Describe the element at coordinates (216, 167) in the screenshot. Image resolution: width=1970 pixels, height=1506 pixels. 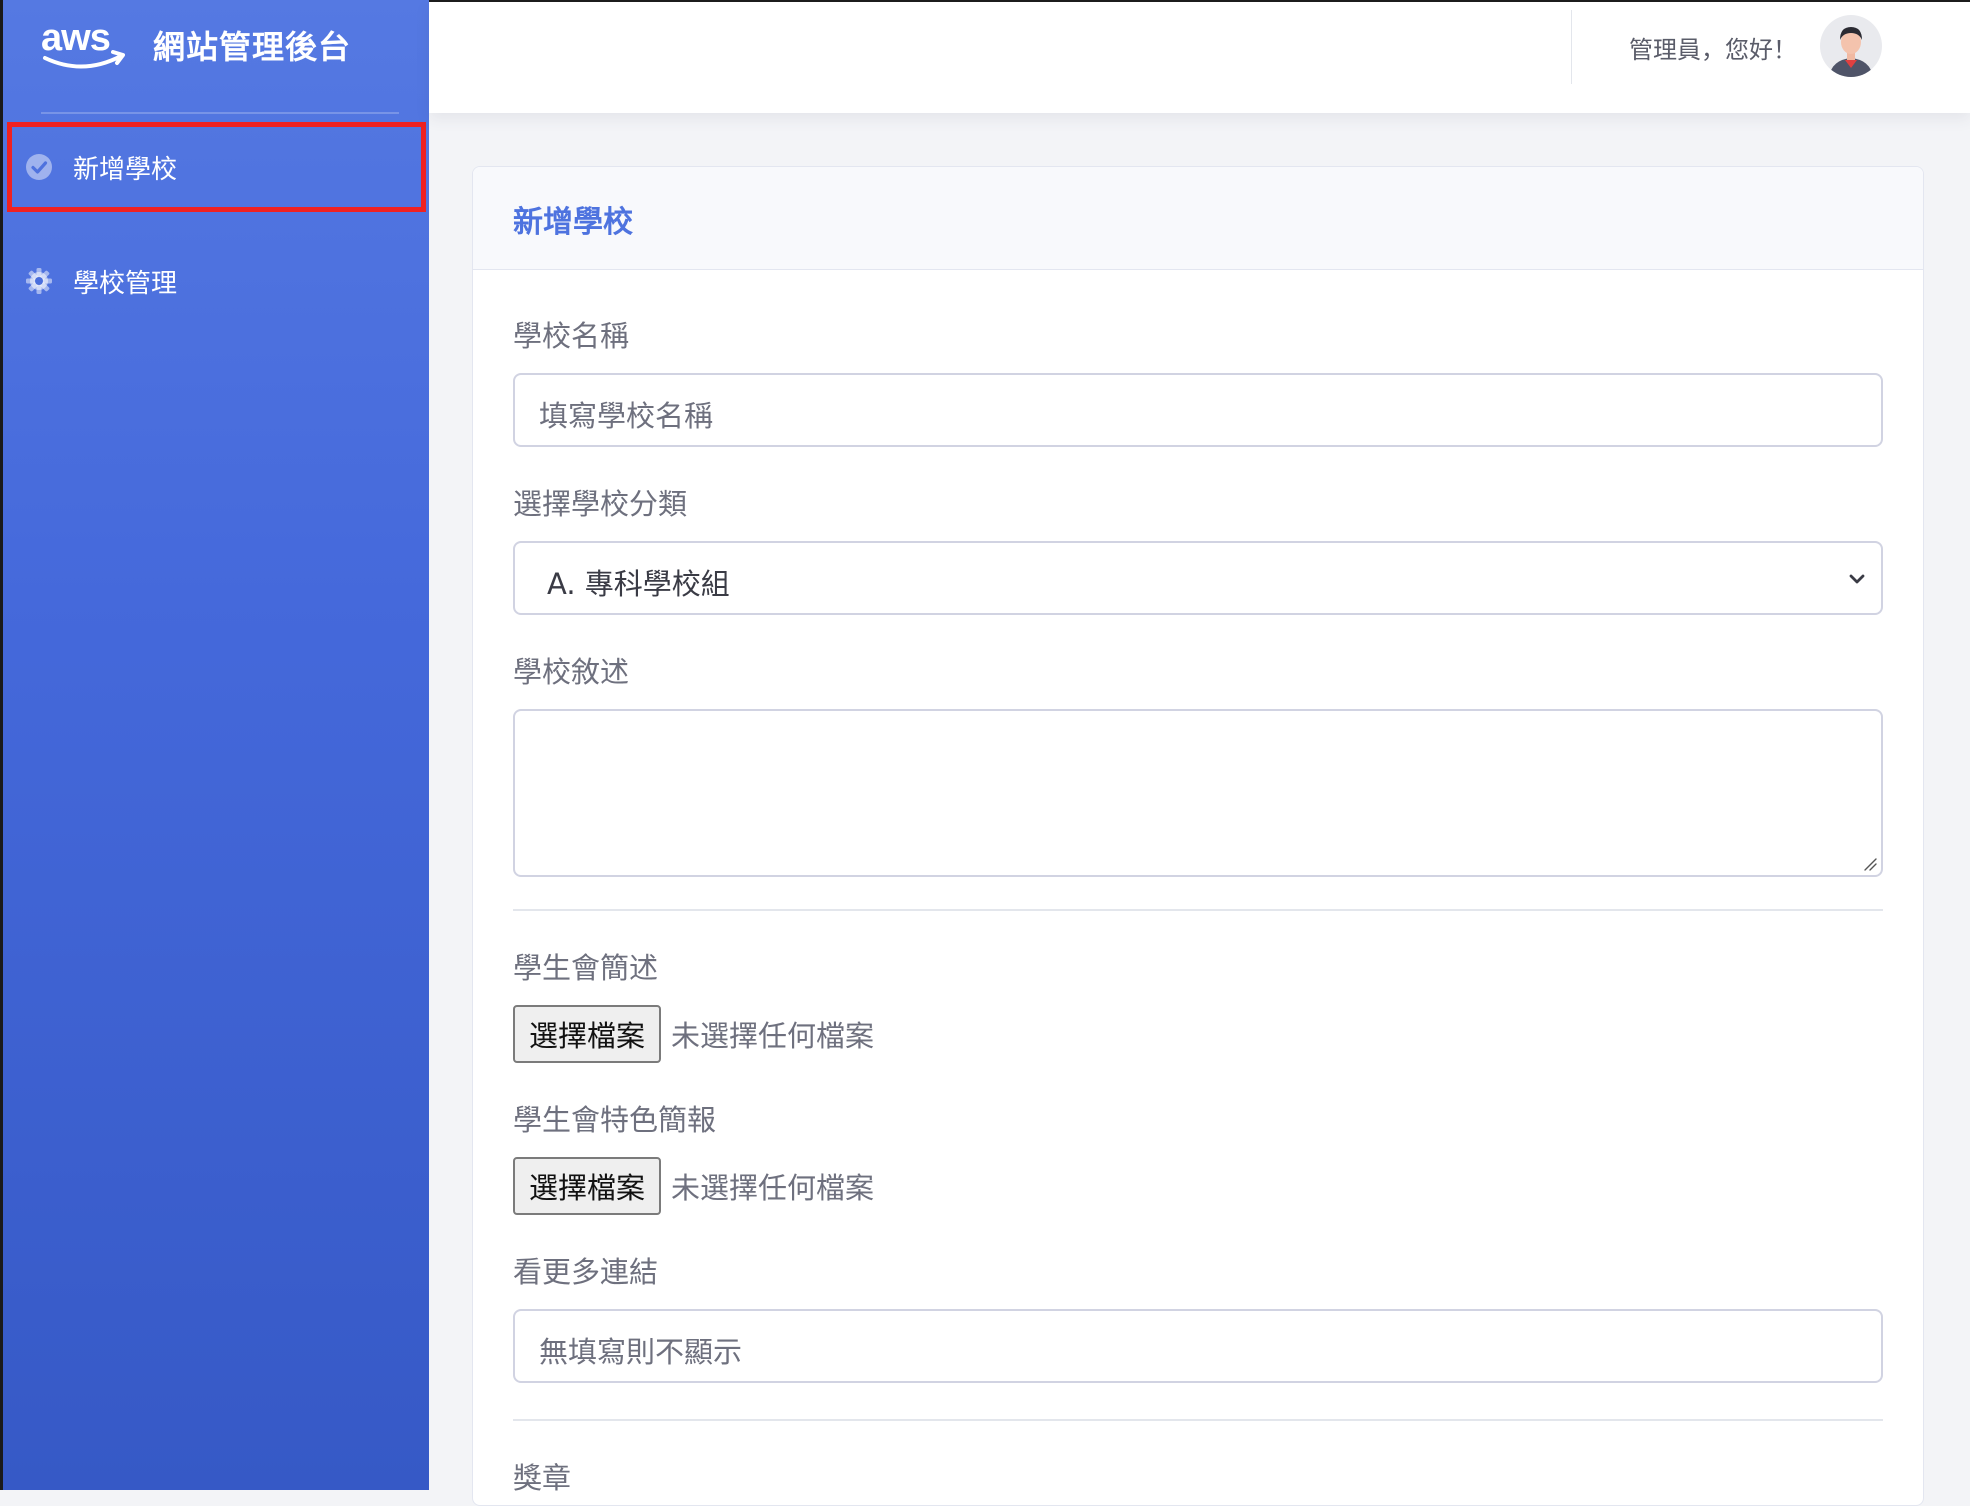
I see `sidebar-item-add-school: 新增學校` at that location.